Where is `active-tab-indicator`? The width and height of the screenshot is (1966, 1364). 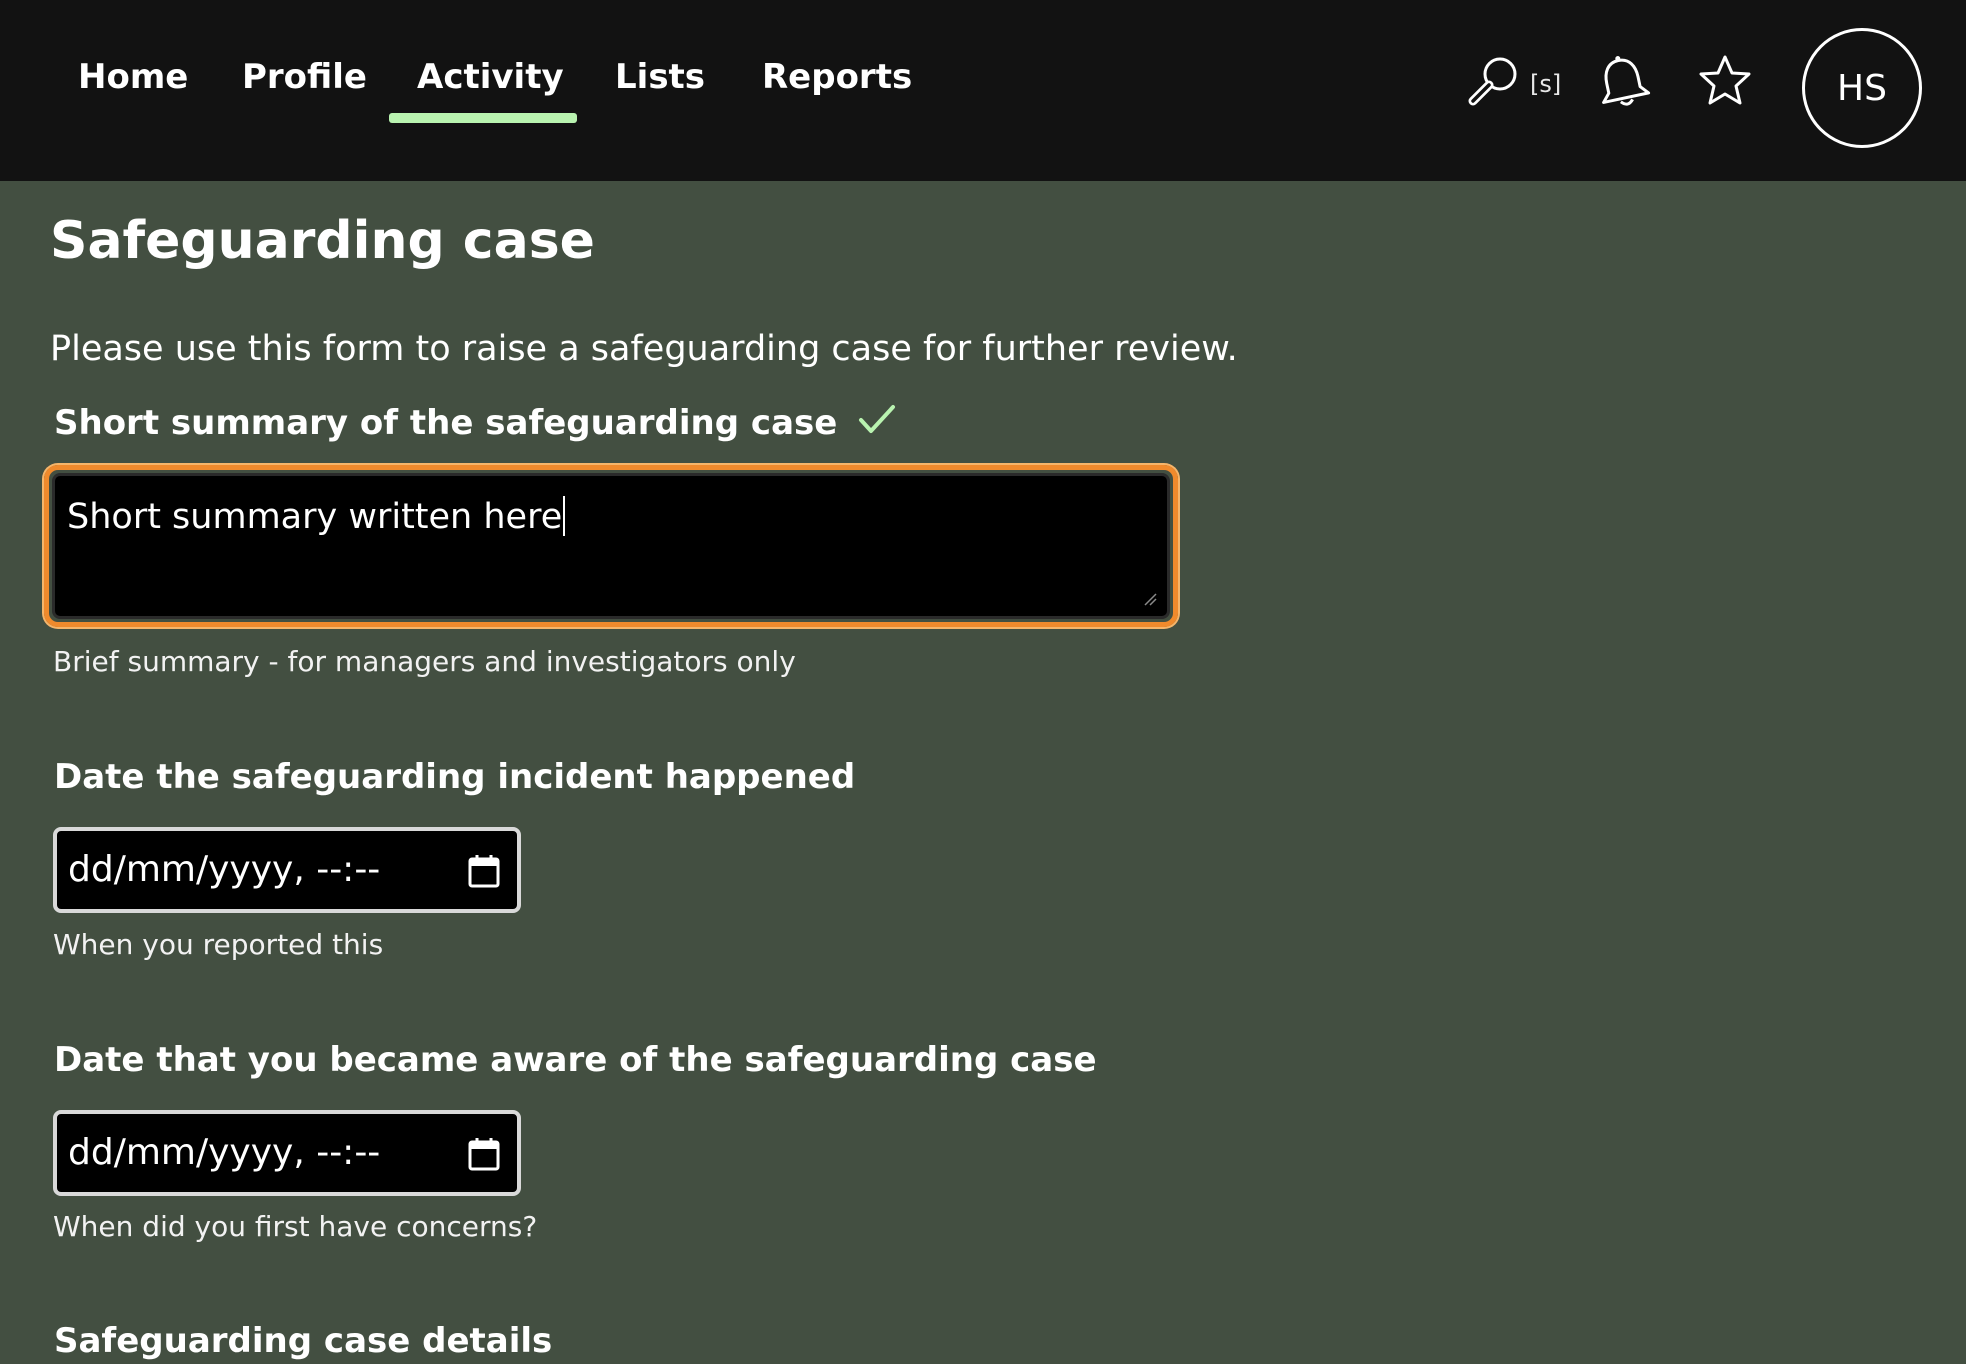 active-tab-indicator is located at coordinates (483, 118).